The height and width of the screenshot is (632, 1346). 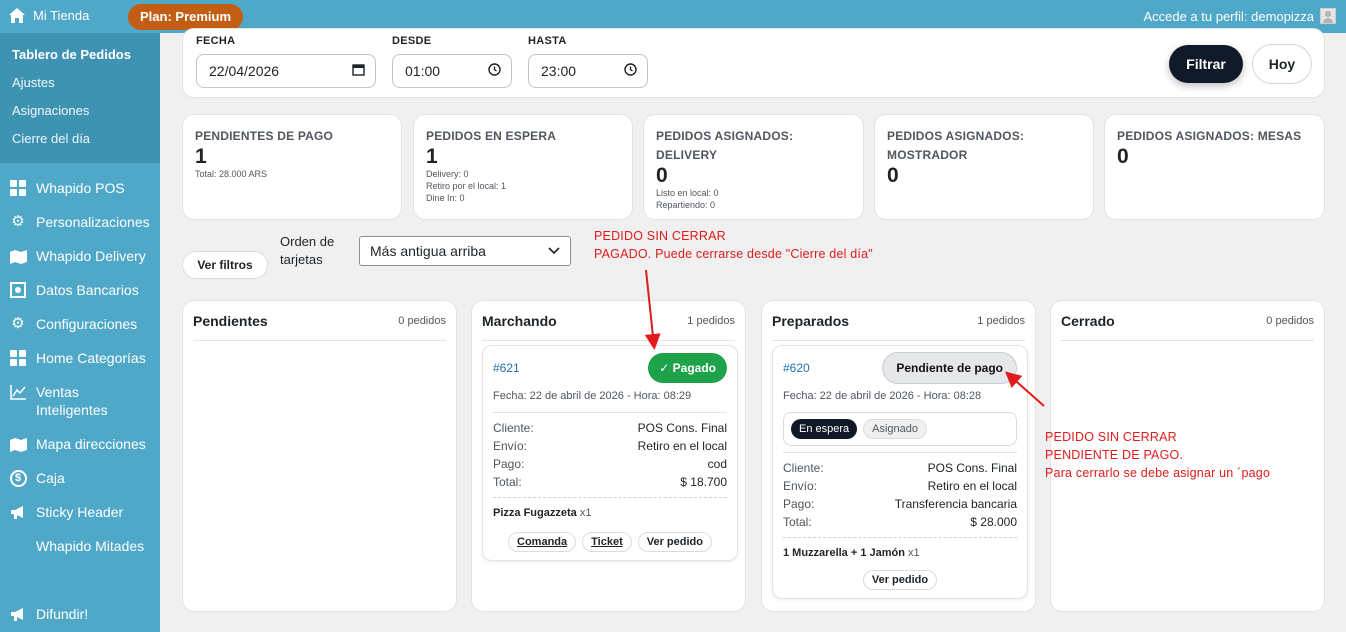 What do you see at coordinates (1123, 156) in the screenshot?
I see `stat-value: 0` at bounding box center [1123, 156].